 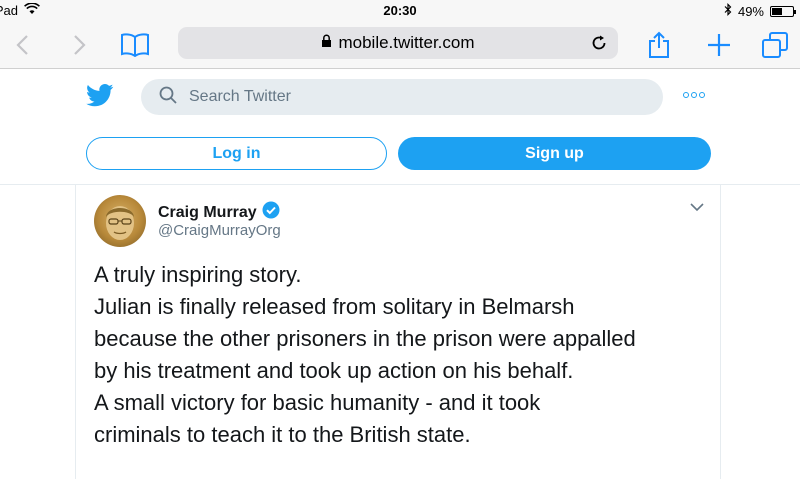 What do you see at coordinates (777, 11) in the screenshot?
I see `battery-level` at bounding box center [777, 11].